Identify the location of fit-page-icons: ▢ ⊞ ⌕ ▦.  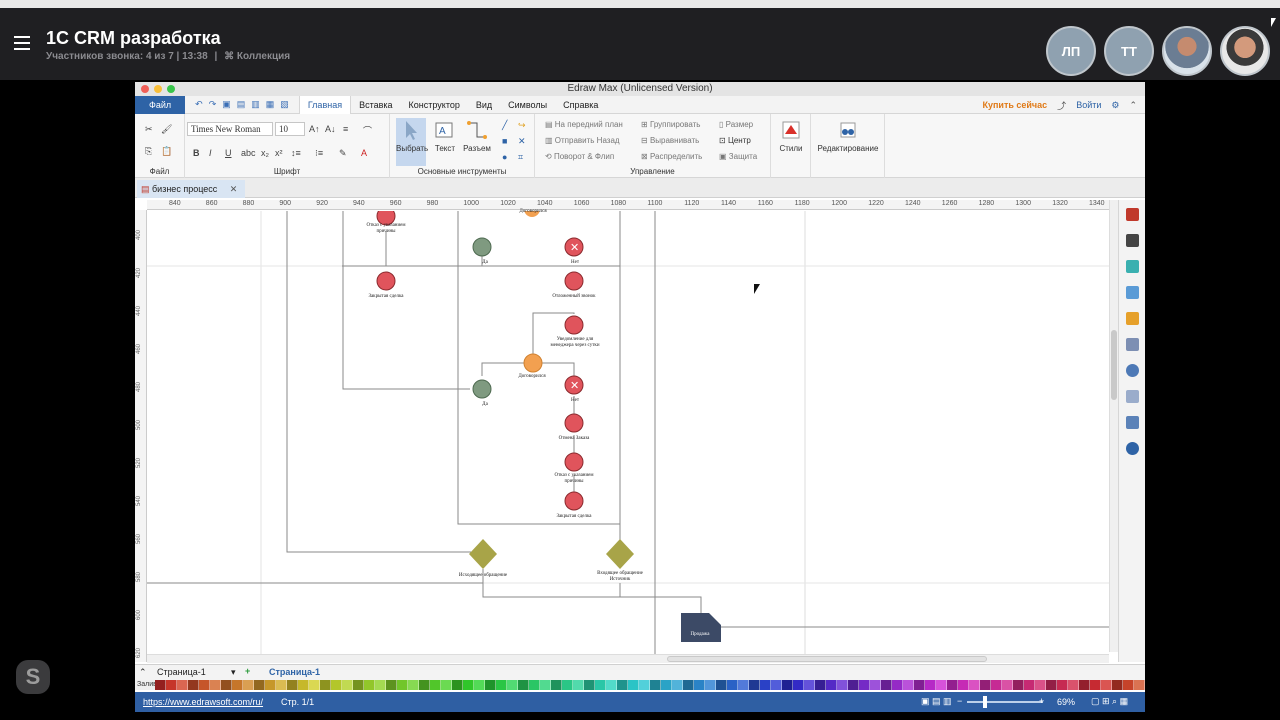
(1109, 701).